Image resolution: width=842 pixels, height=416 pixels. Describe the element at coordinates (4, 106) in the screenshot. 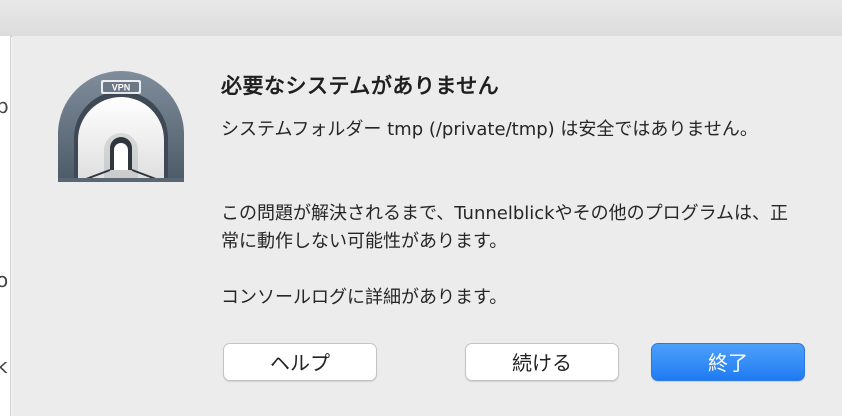

I see `background-text-glyph: b` at that location.